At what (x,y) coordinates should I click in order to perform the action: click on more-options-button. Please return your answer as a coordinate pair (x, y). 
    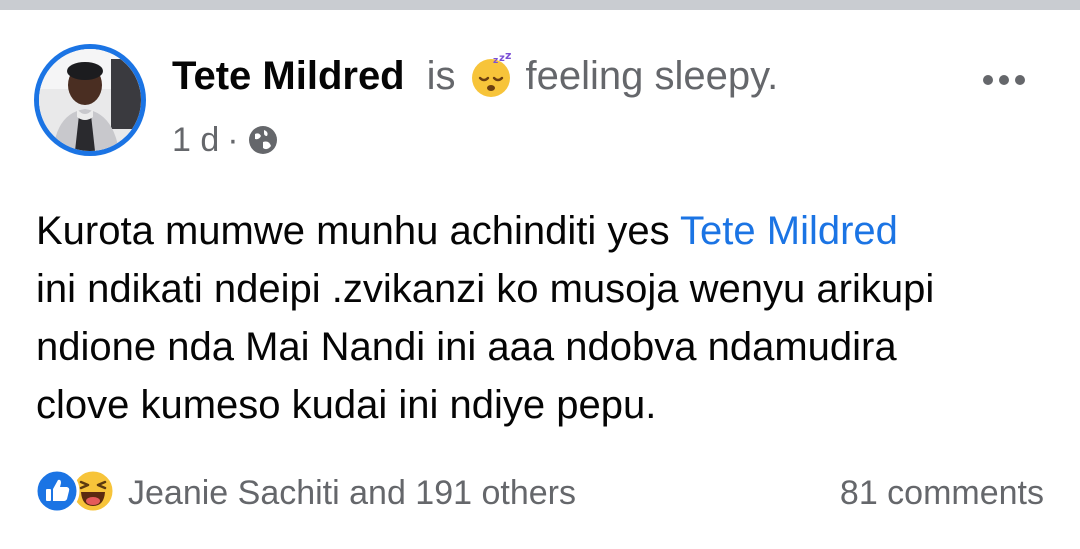
    Looking at the image, I should click on (1004, 80).